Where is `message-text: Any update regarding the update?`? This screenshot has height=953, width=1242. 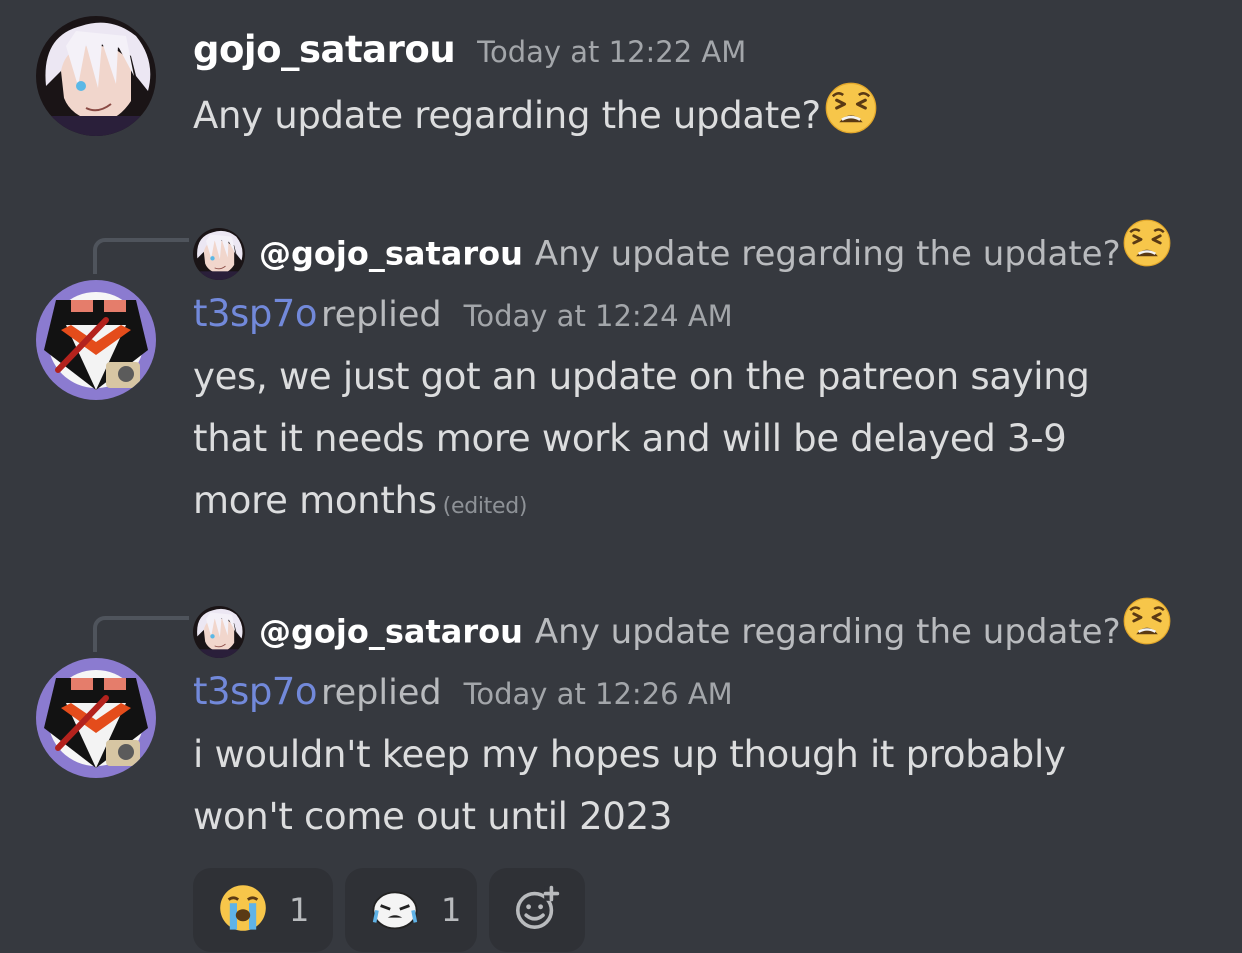
message-text: Any update regarding the update? is located at coordinates (707, 117).